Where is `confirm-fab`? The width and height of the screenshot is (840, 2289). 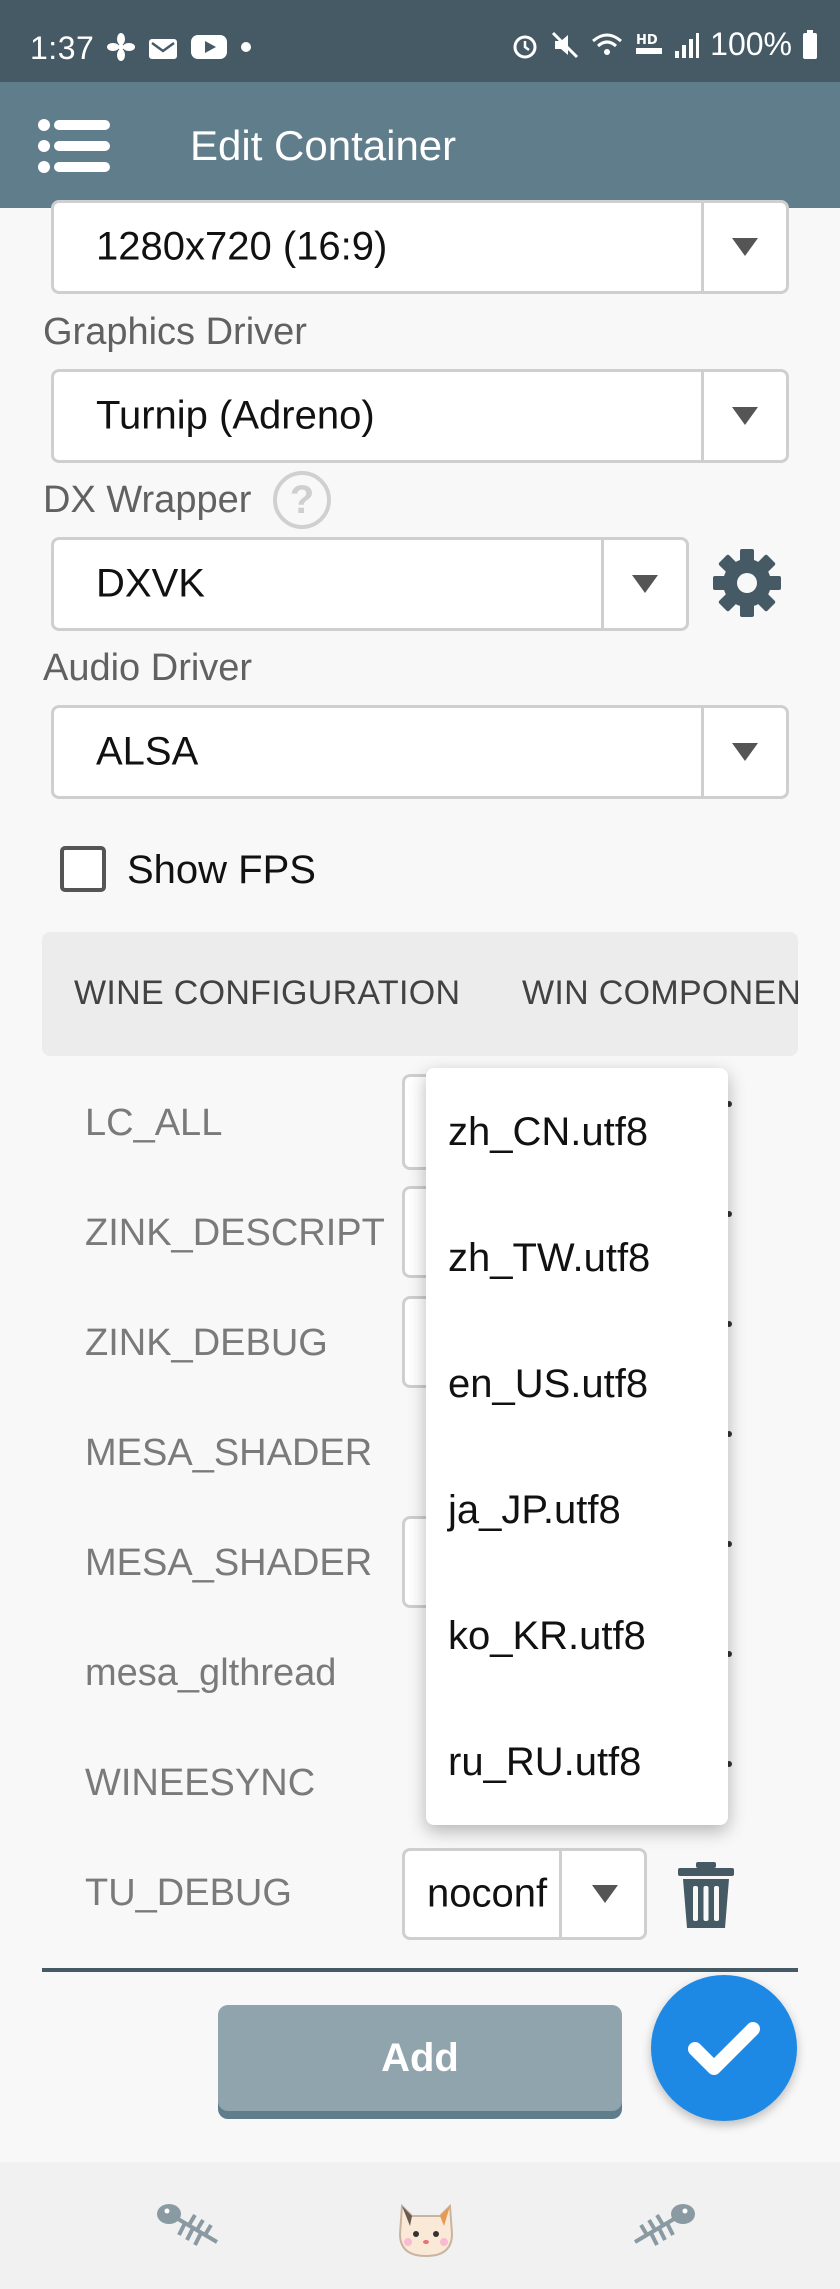 confirm-fab is located at coordinates (724, 2048).